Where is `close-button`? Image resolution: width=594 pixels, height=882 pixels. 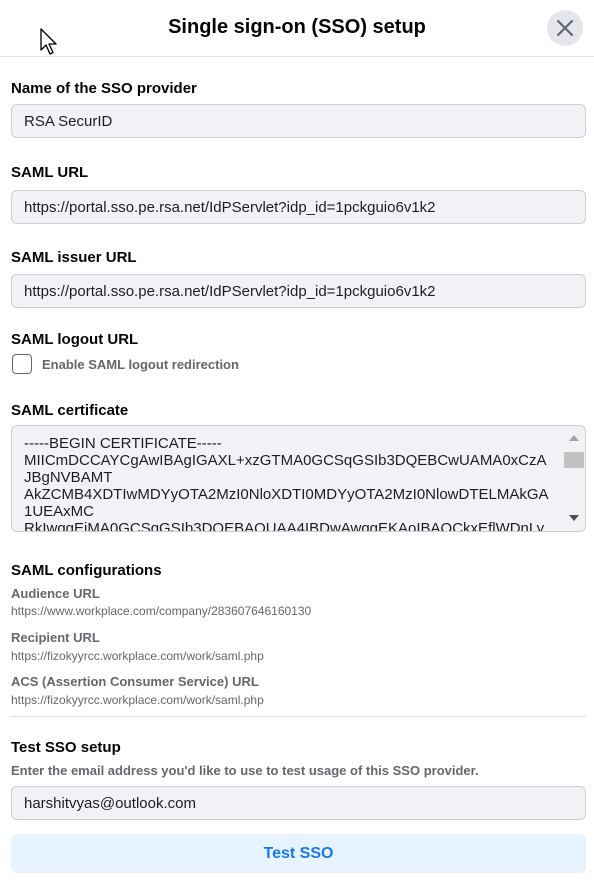 close-button is located at coordinates (565, 28).